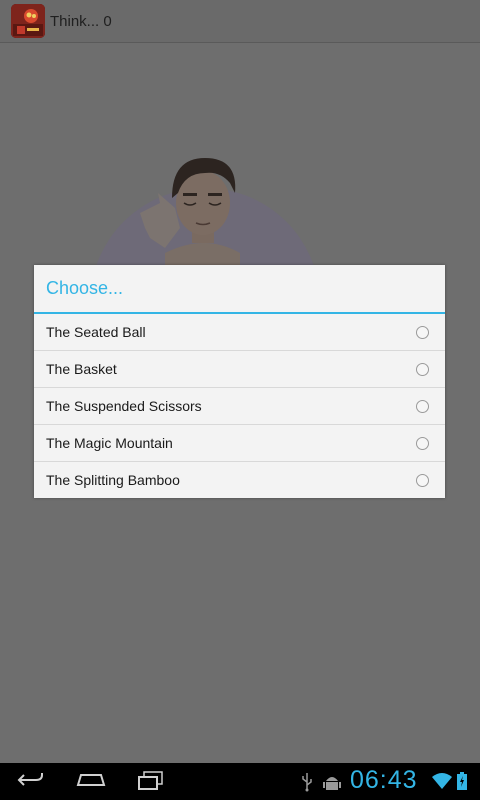 This screenshot has width=480, height=800. Describe the element at coordinates (307, 782) in the screenshot. I see `usb-icon` at that location.